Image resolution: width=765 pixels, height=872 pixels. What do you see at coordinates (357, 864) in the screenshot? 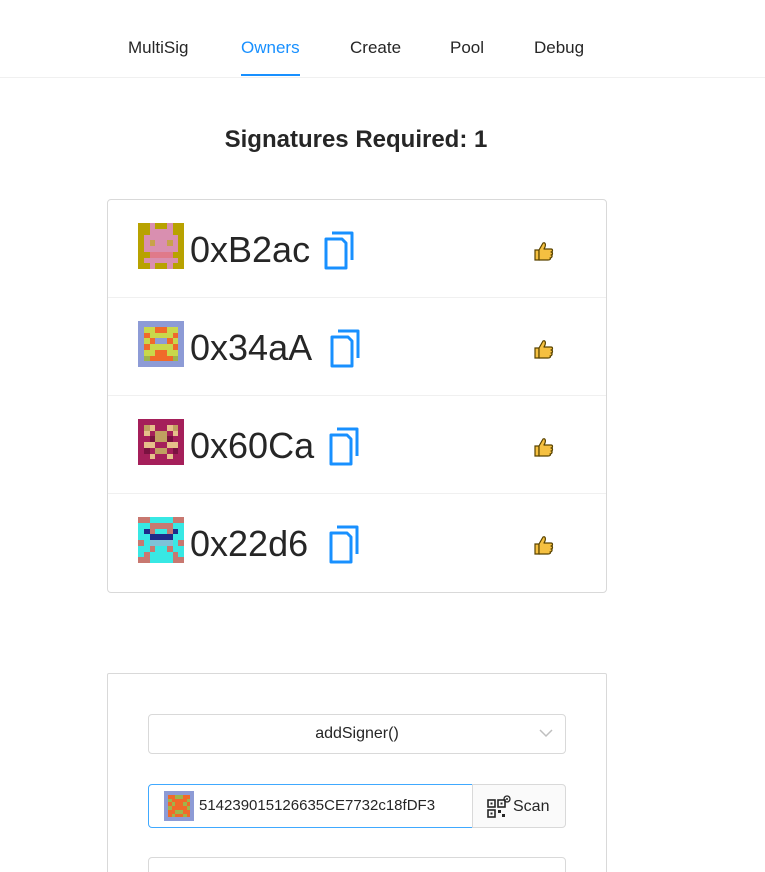
I see `value-input` at bounding box center [357, 864].